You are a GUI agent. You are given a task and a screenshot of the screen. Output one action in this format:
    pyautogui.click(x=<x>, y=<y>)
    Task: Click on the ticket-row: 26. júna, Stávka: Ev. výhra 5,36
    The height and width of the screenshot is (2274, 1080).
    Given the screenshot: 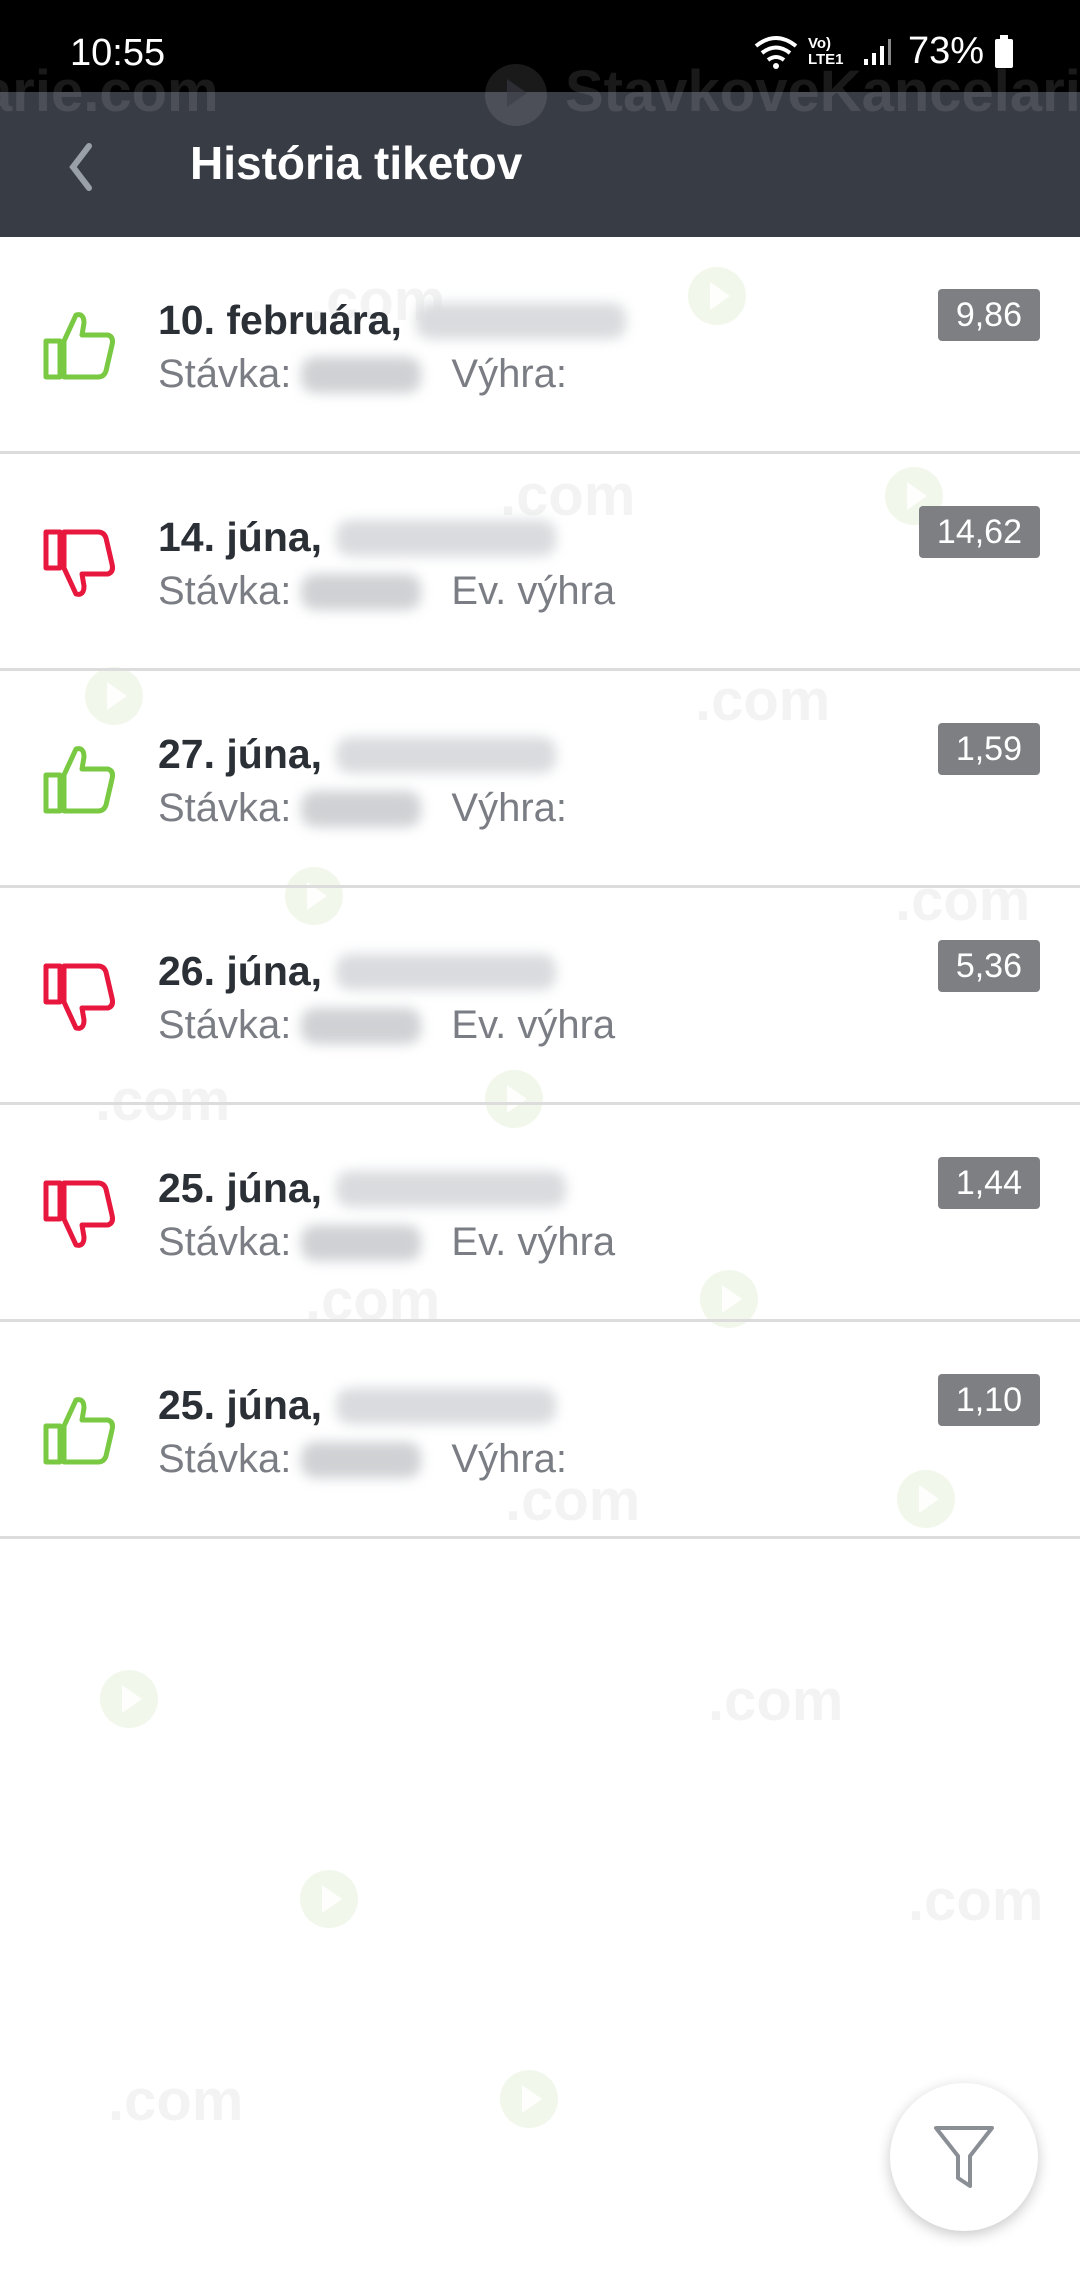 What is the action you would take?
    pyautogui.click(x=540, y=996)
    